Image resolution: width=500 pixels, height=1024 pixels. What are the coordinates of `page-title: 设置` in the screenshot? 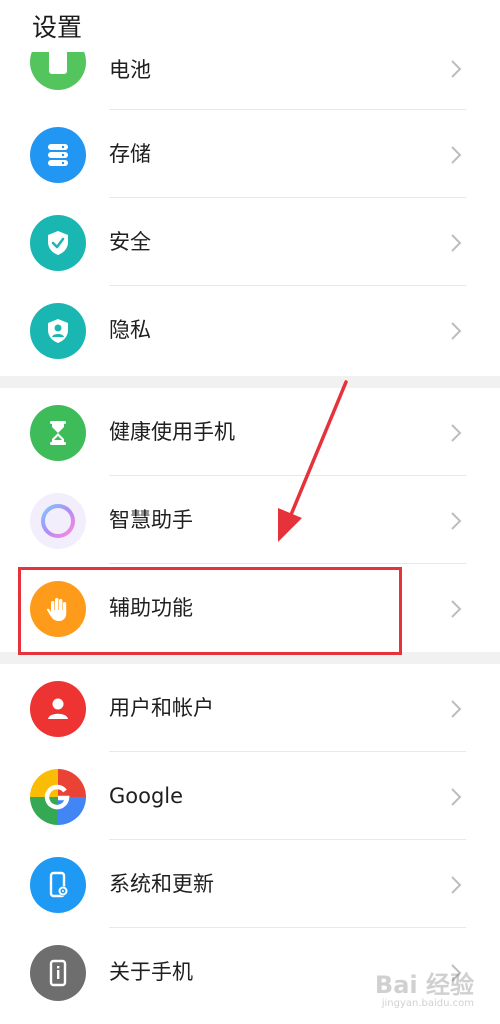 It's located at (67, 28).